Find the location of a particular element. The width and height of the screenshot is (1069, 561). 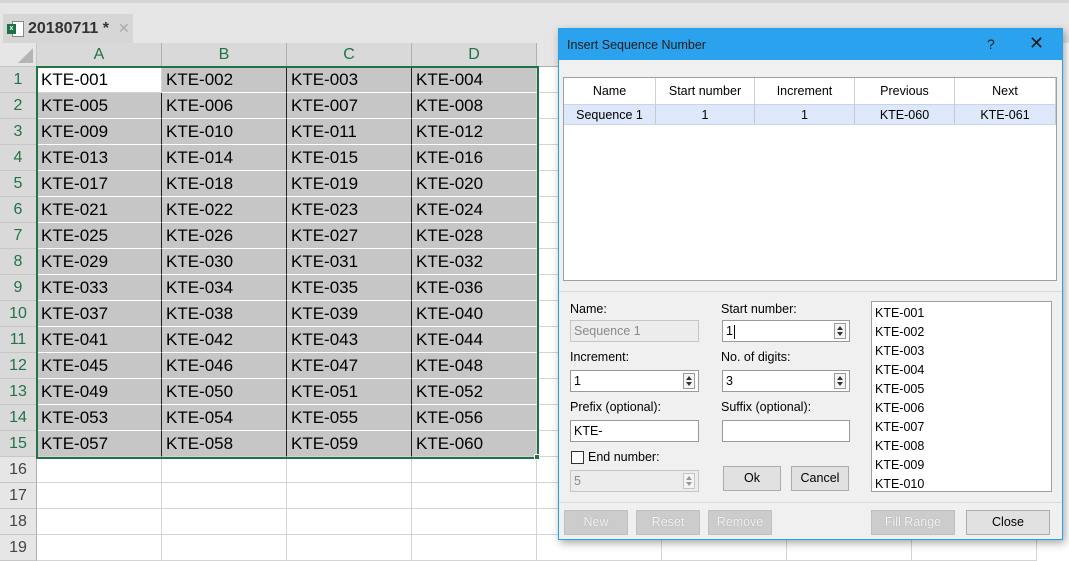

cell-b3: KTE-010 is located at coordinates (224, 132).